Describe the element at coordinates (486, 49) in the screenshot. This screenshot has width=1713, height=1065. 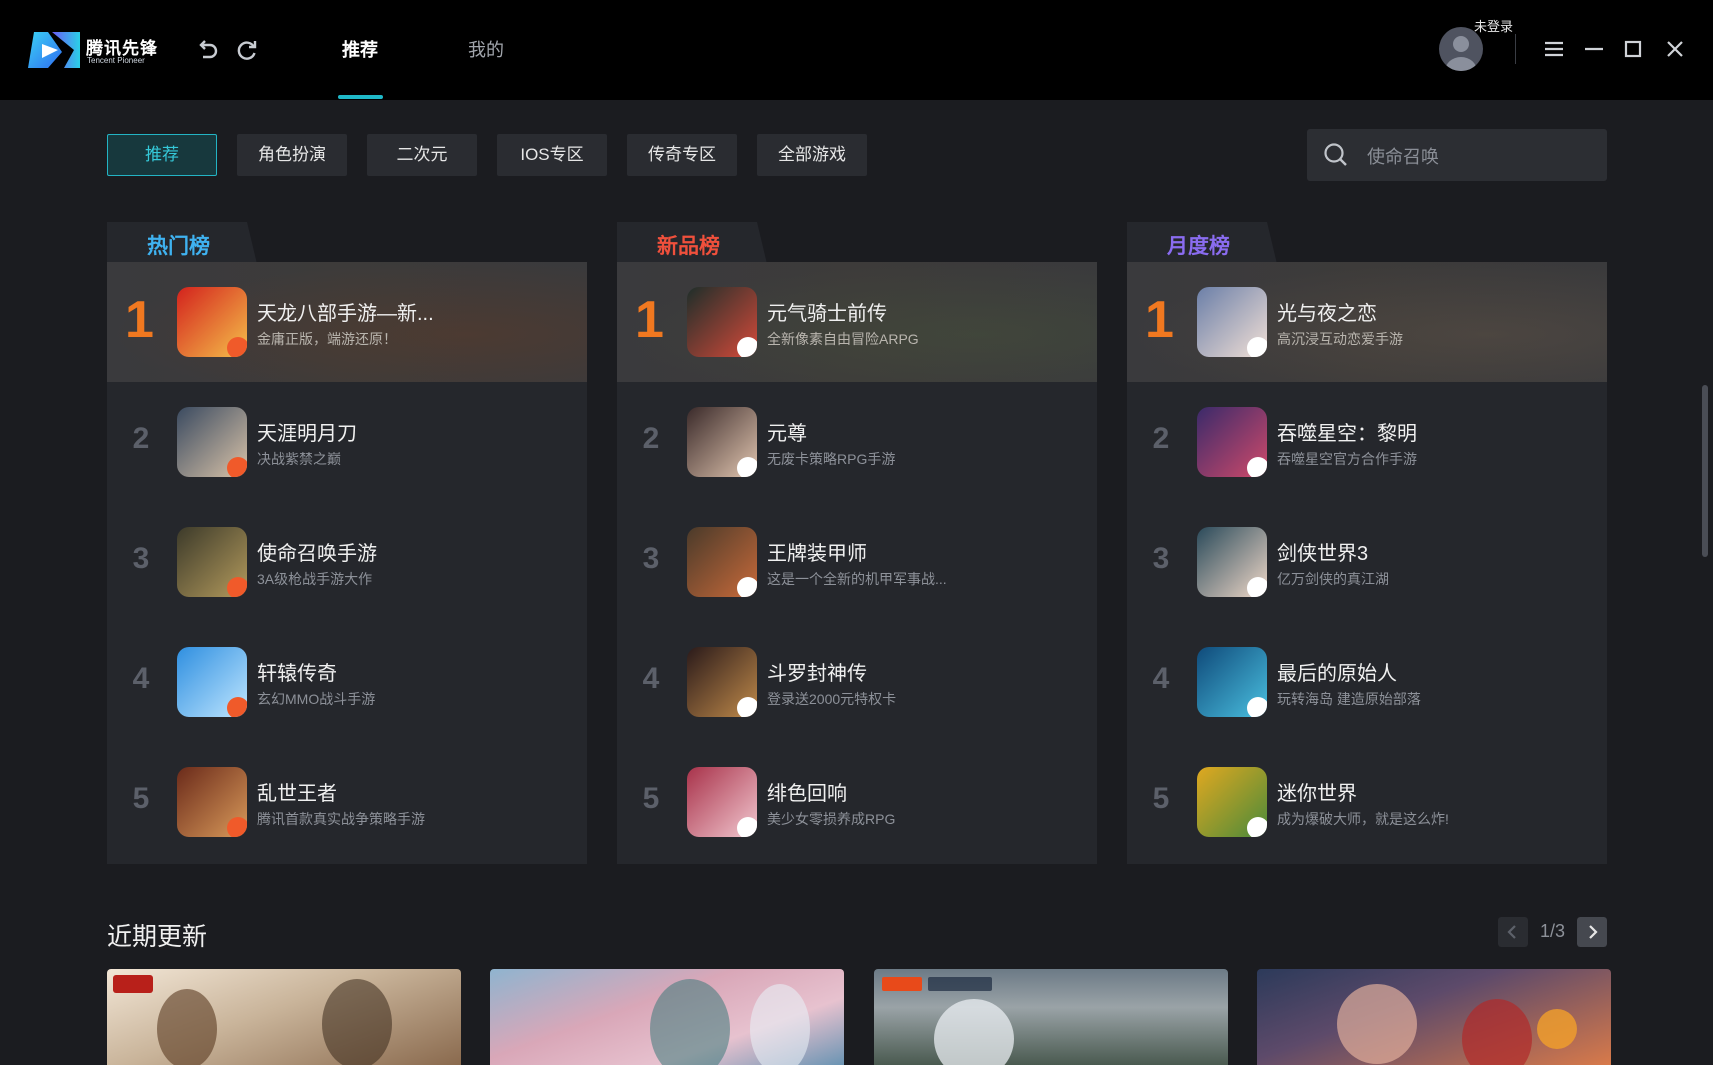
I see `tab-mine: 我的` at that location.